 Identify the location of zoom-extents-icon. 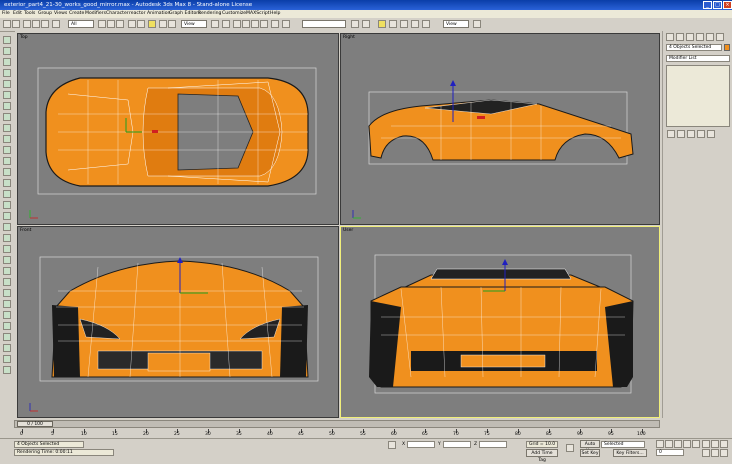
(724, 444).